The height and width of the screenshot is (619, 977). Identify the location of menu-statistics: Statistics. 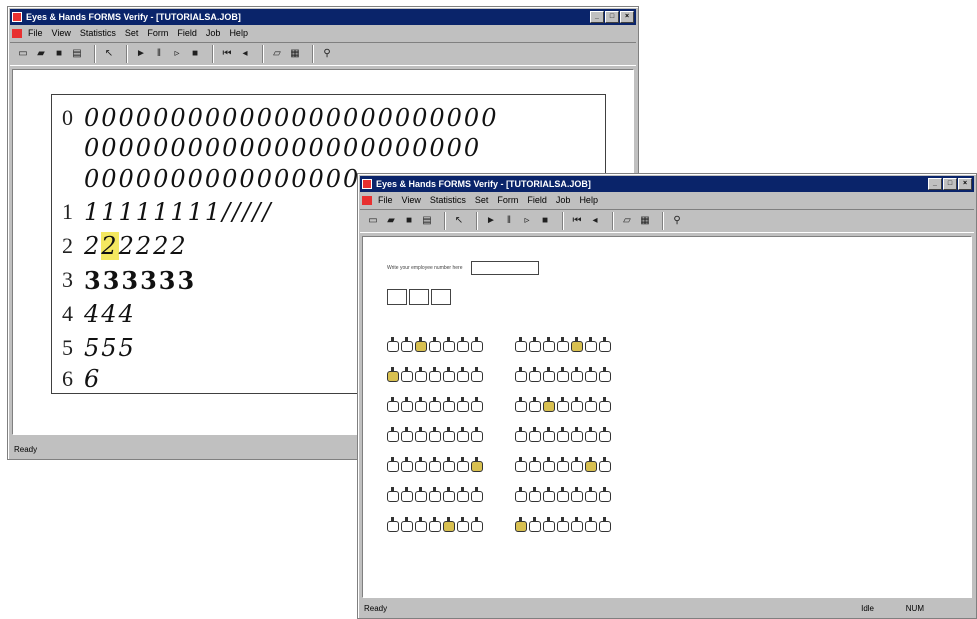
(98, 33).